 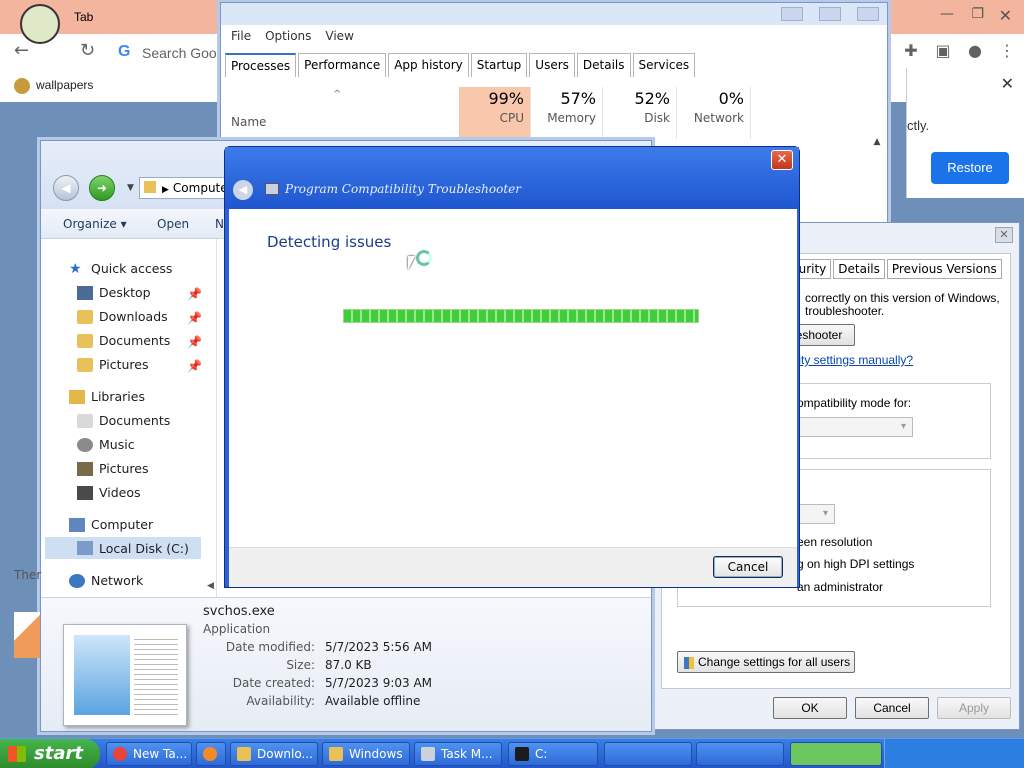 What do you see at coordinates (834, 542) in the screenshot?
I see `option-screen-resolution: een resolution` at bounding box center [834, 542].